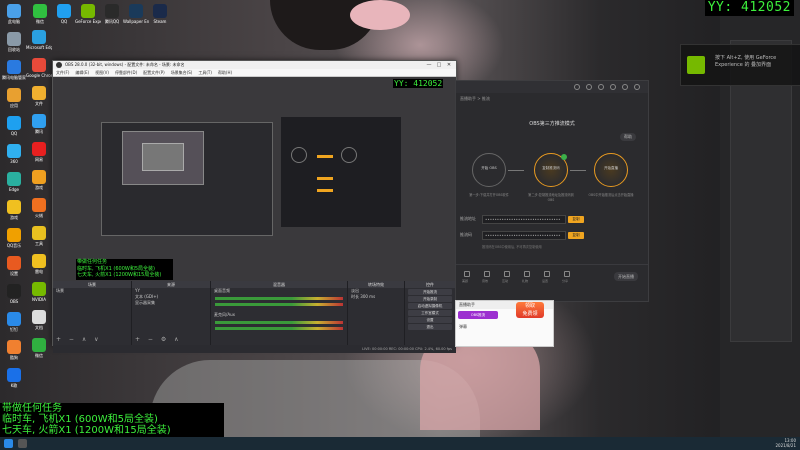 The width and height of the screenshot is (800, 450). What do you see at coordinates (485, 281) in the screenshot?
I see `tool-label: 音效` at bounding box center [485, 281].